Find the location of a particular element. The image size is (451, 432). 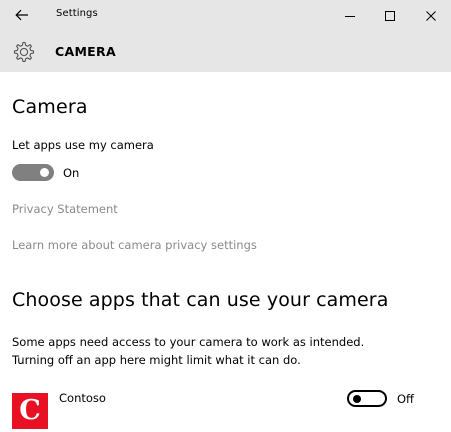

contoso-camera-toggle is located at coordinates (367, 398).